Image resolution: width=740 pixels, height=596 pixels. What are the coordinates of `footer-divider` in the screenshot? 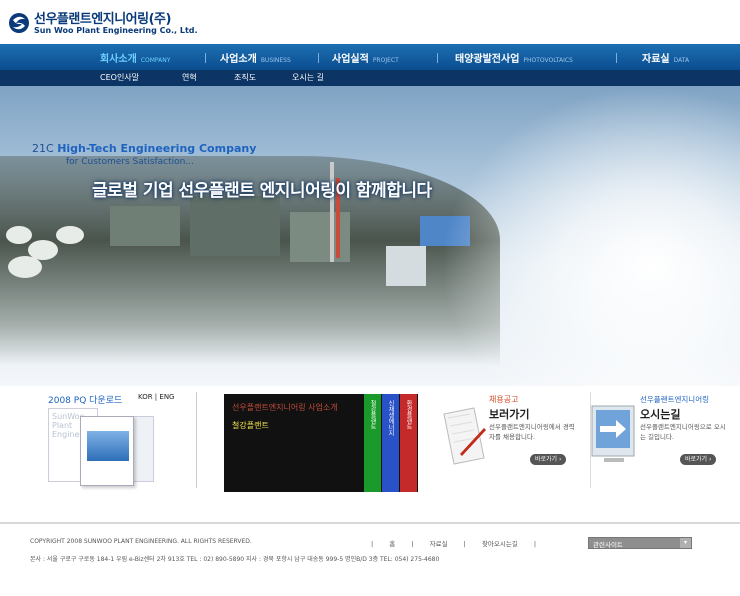 It's located at (370, 523).